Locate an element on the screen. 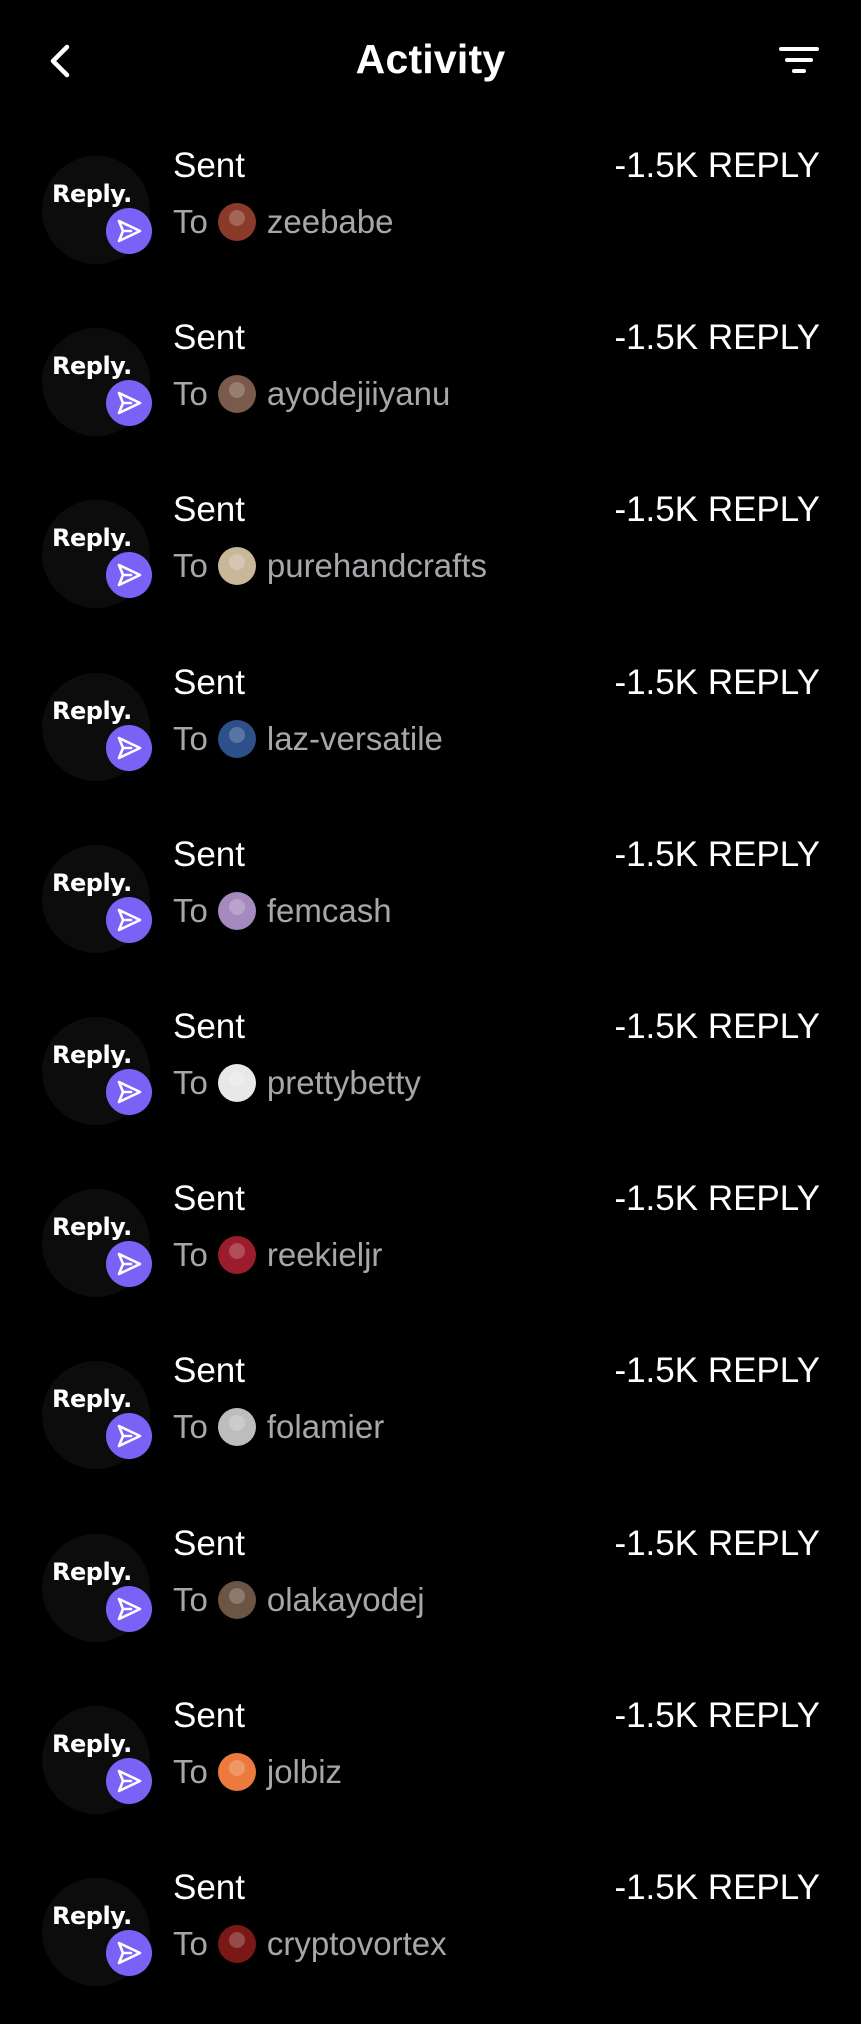 This screenshot has height=2024, width=861. recipient-username: cryptovortex is located at coordinates (357, 1944).